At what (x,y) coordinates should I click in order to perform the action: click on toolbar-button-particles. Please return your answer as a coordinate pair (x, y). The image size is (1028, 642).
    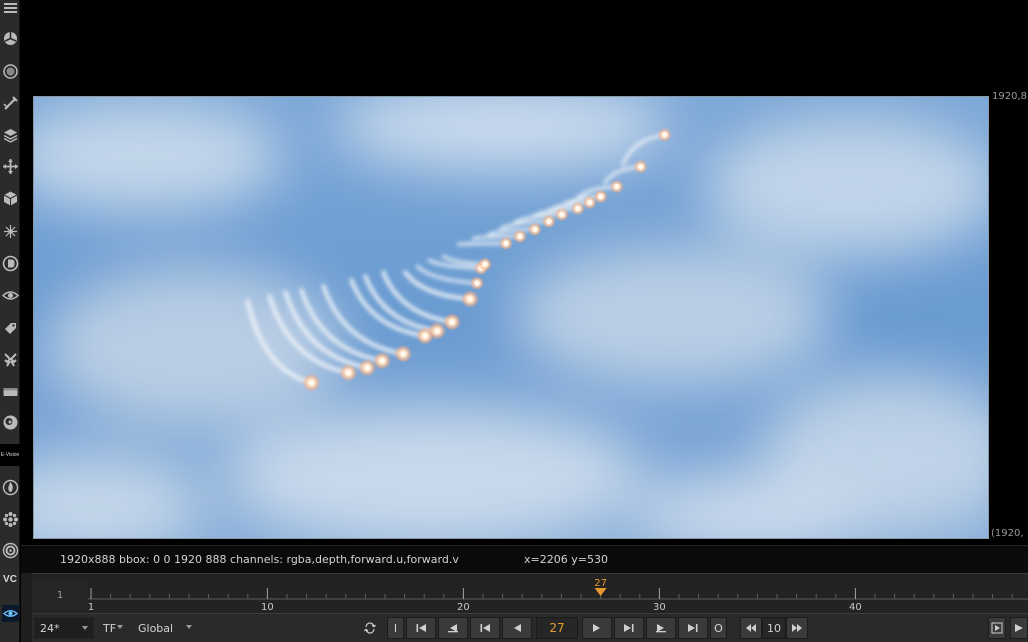
    Looking at the image, I should click on (10, 327).